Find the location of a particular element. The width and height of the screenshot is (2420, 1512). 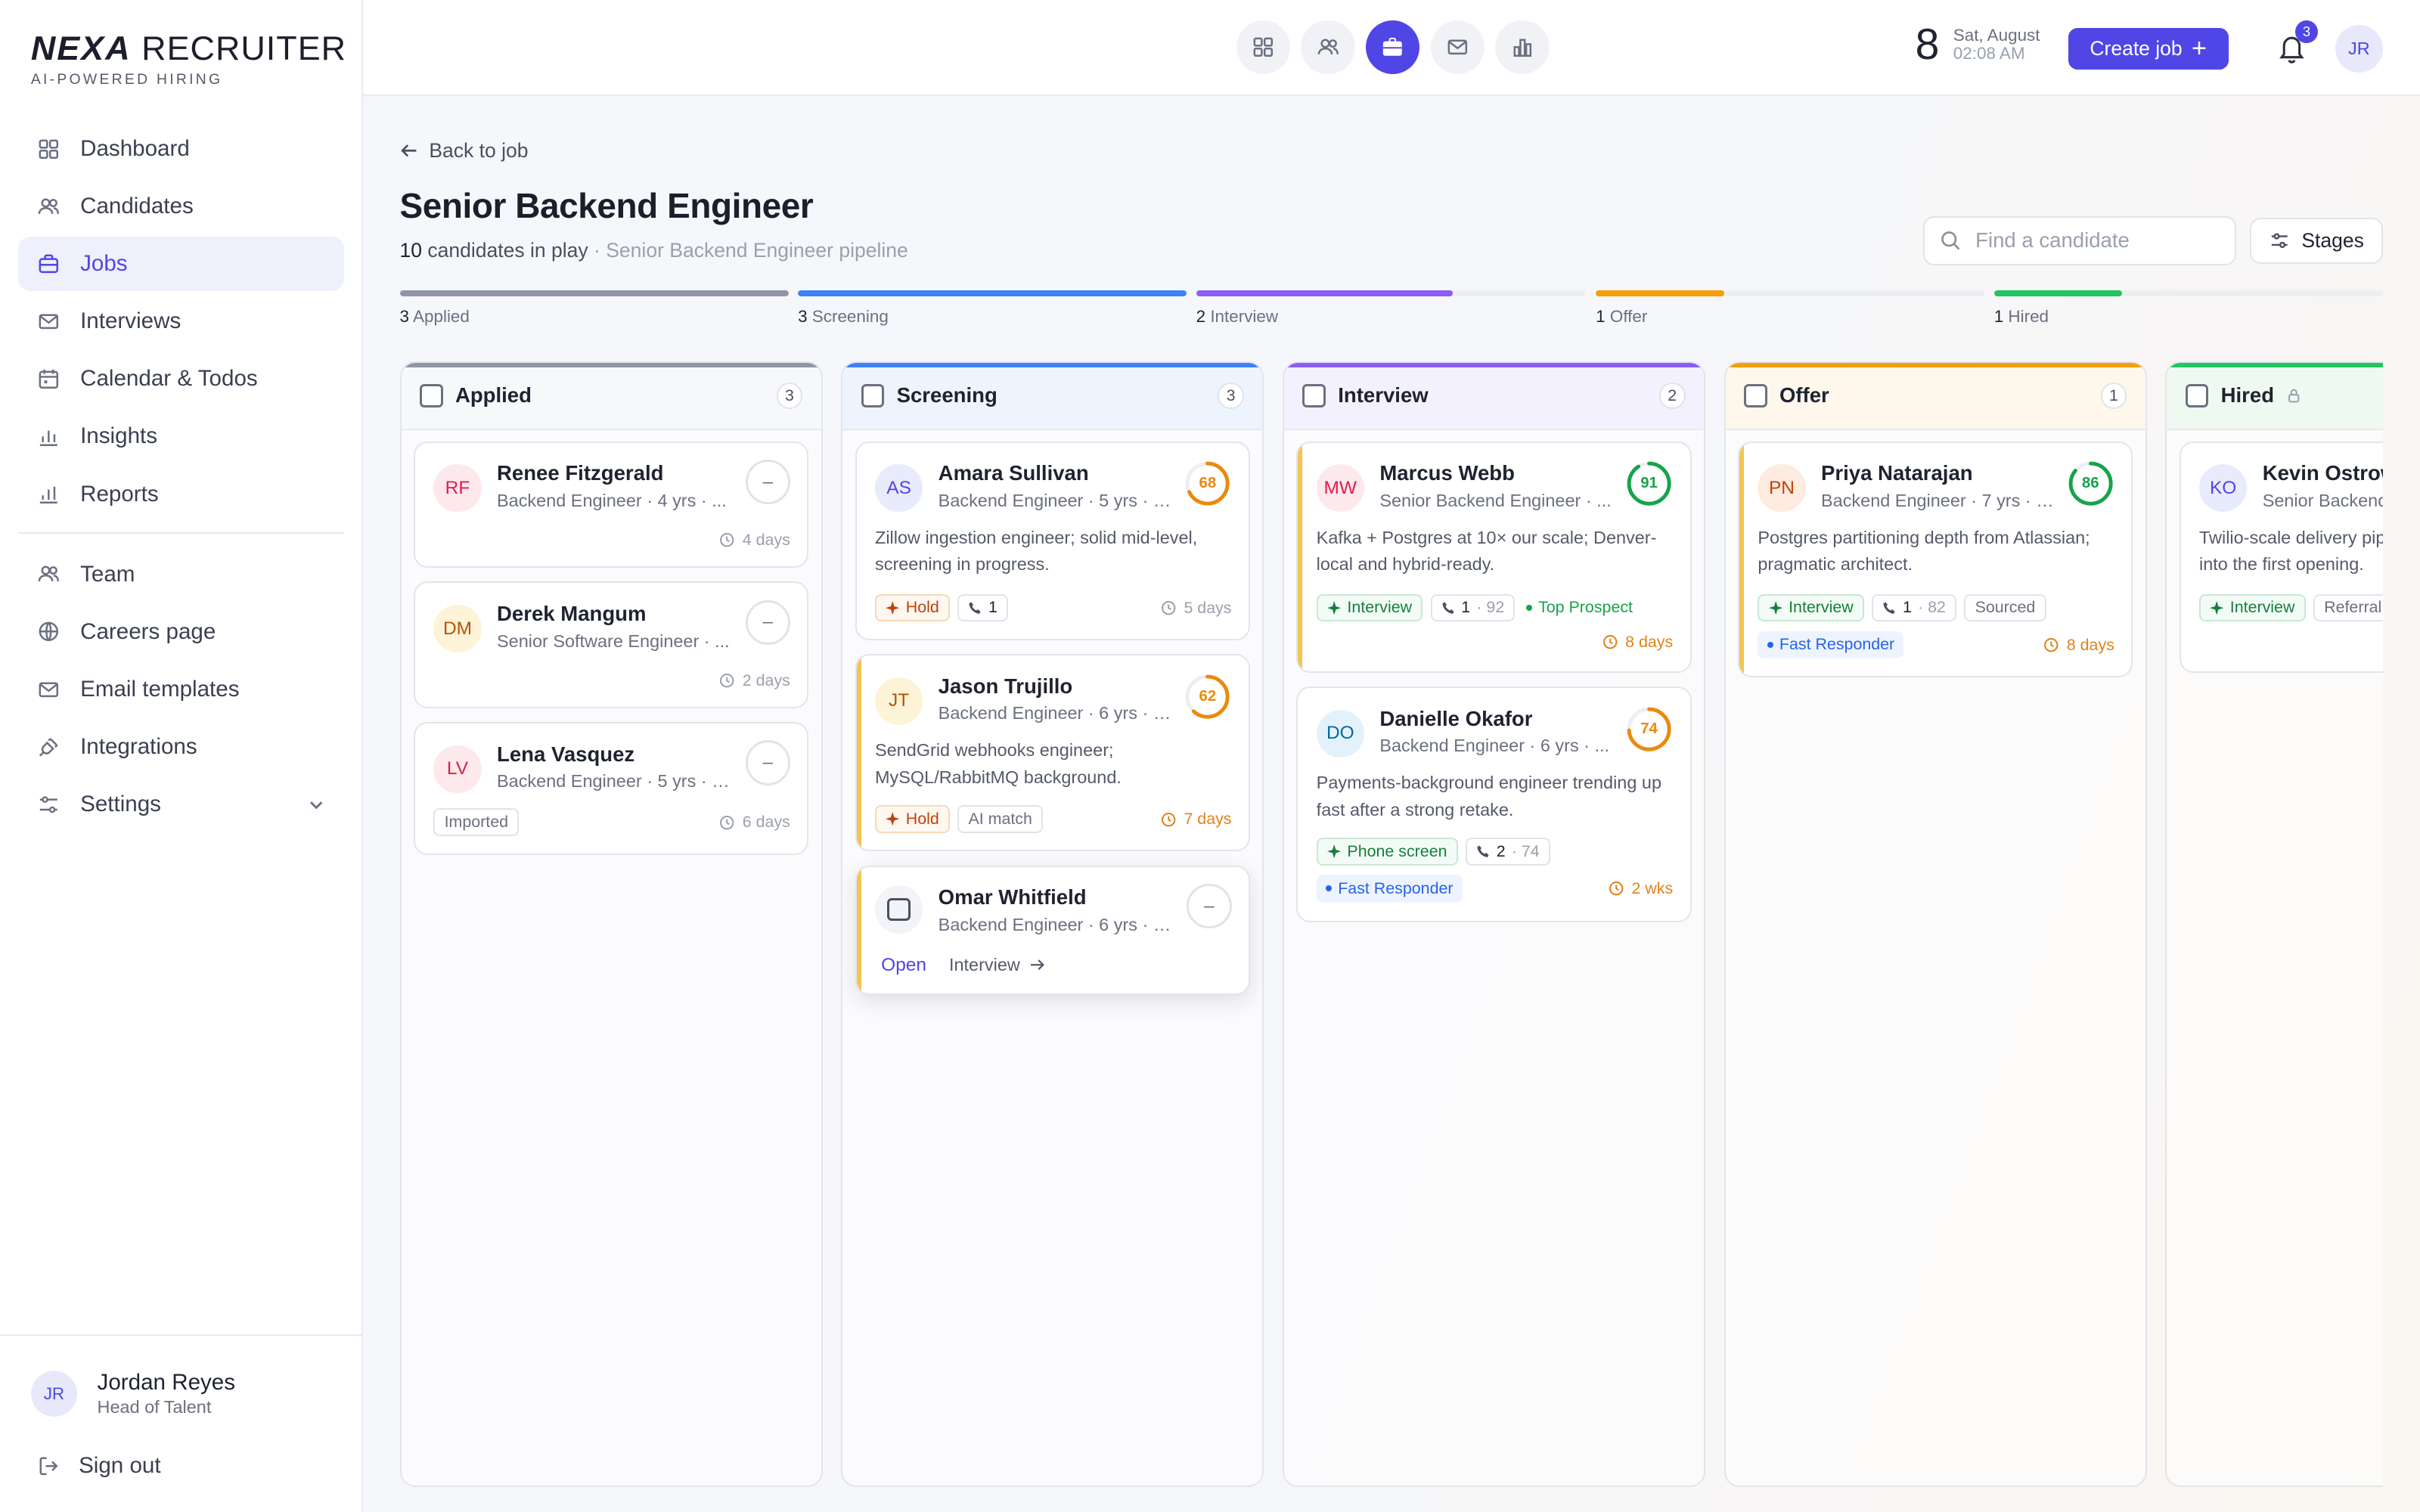

progress-interview: 2 Interview is located at coordinates (1390, 308).